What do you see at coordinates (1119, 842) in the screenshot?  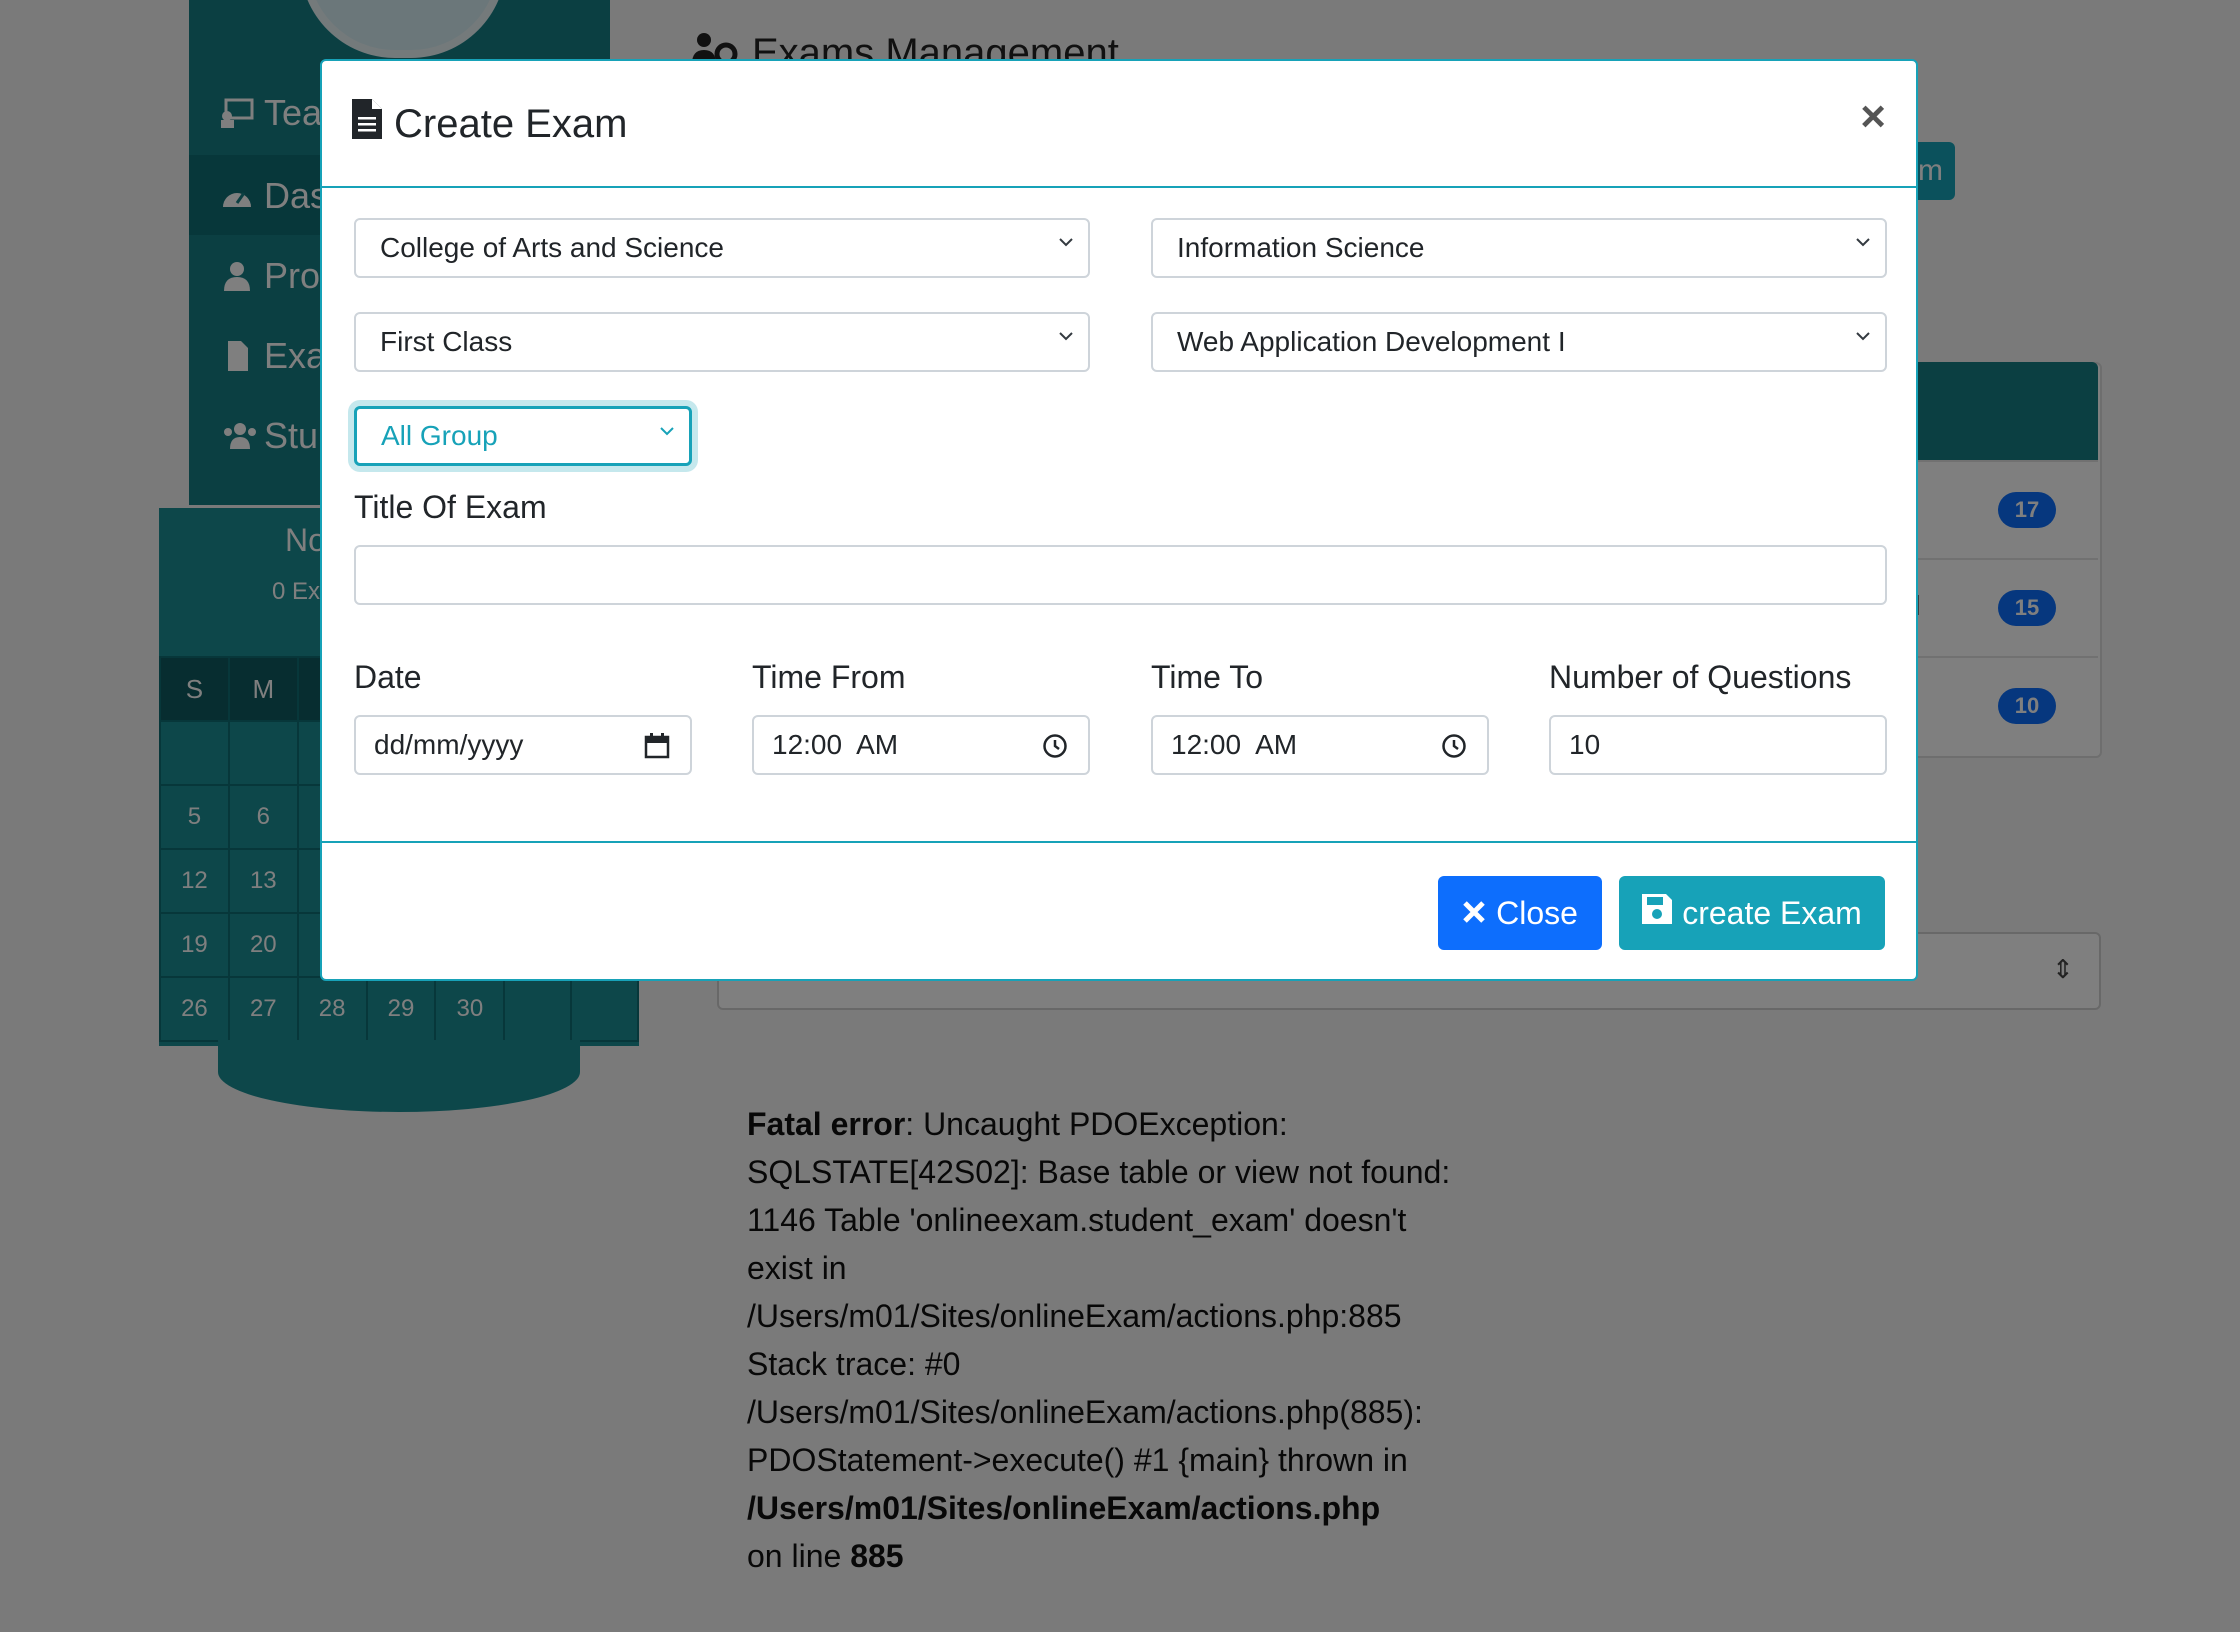 I see `modal-footer-divider` at bounding box center [1119, 842].